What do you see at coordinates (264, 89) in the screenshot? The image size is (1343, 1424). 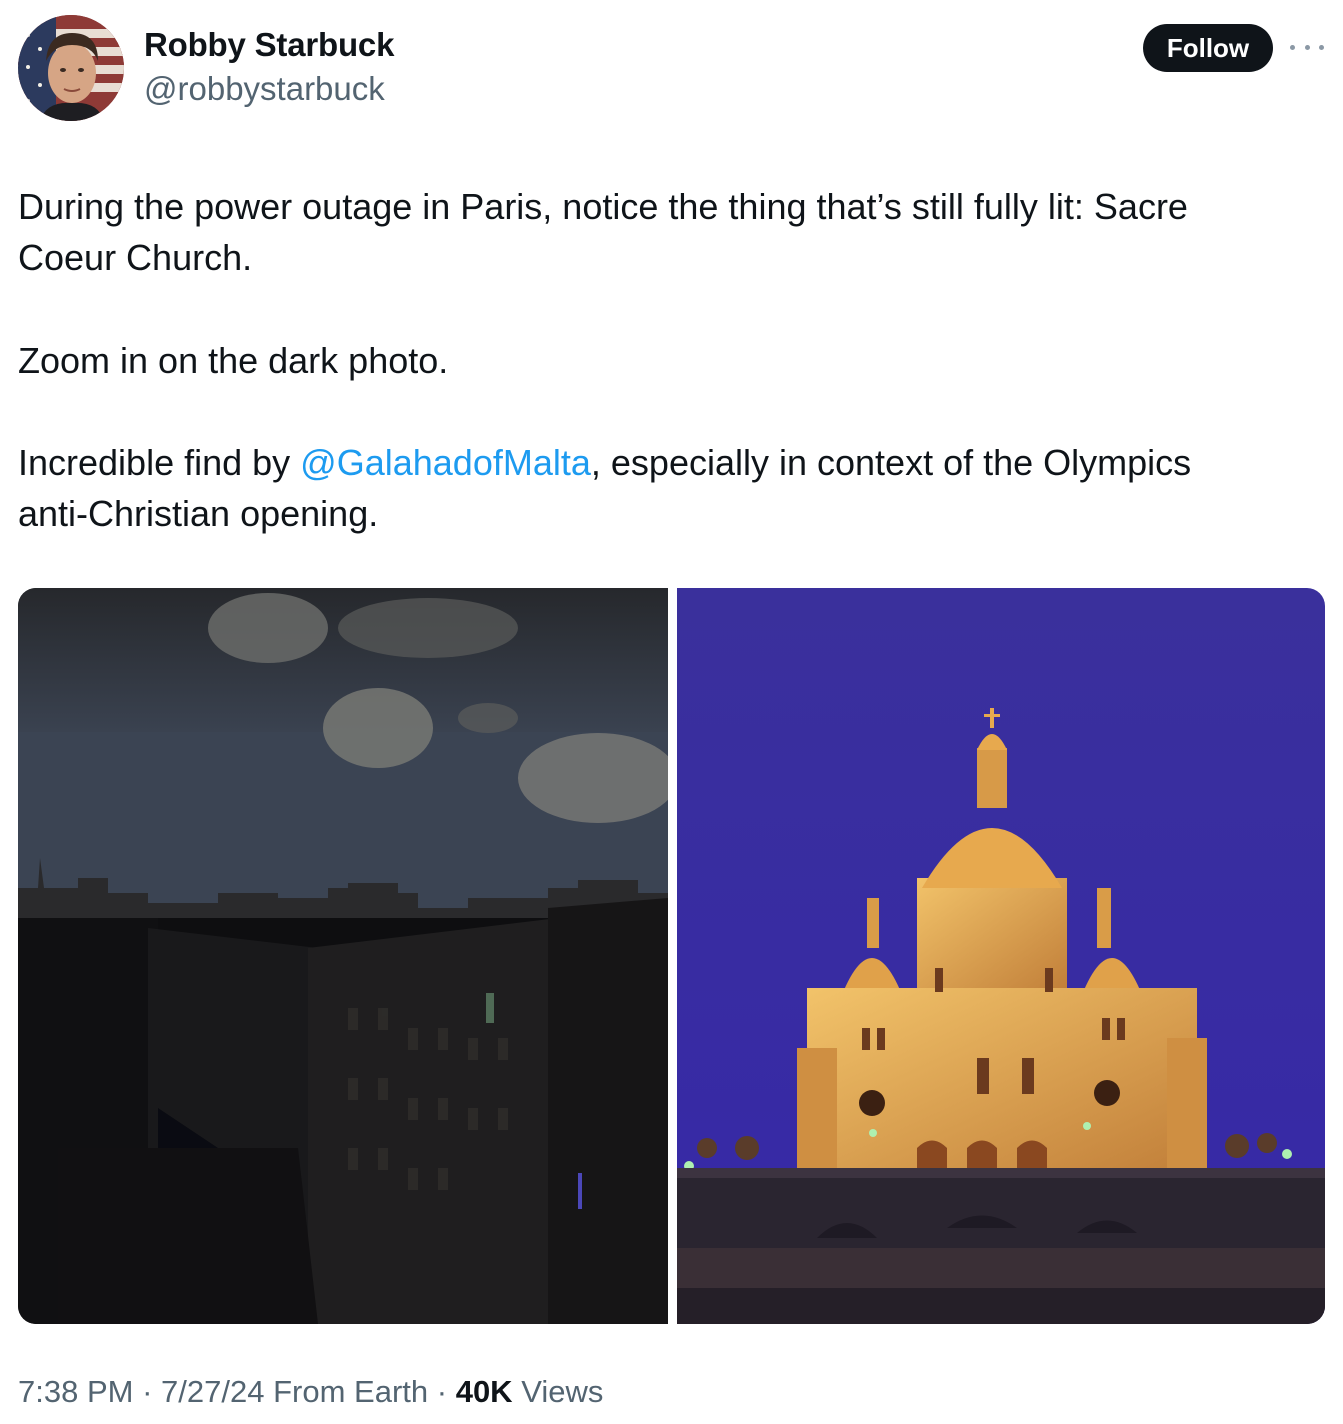 I see `author-handle: @robbystarbuck` at bounding box center [264, 89].